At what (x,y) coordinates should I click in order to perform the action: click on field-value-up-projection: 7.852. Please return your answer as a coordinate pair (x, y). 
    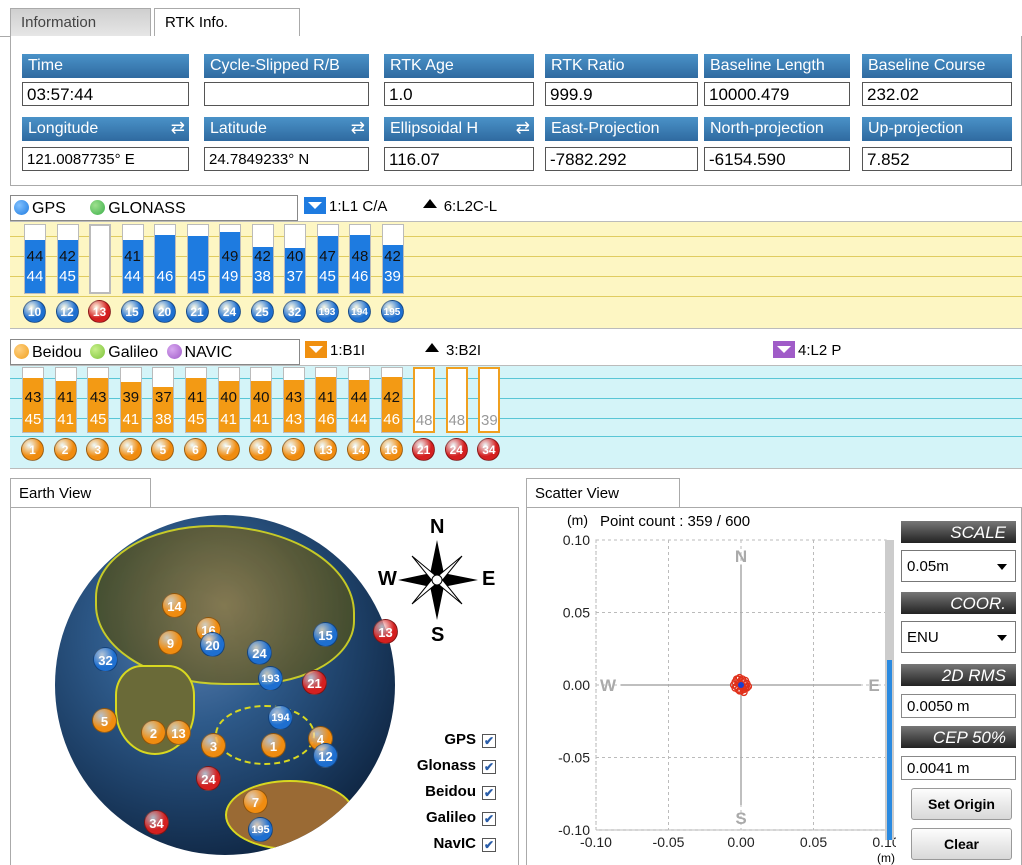
    Looking at the image, I should click on (937, 159).